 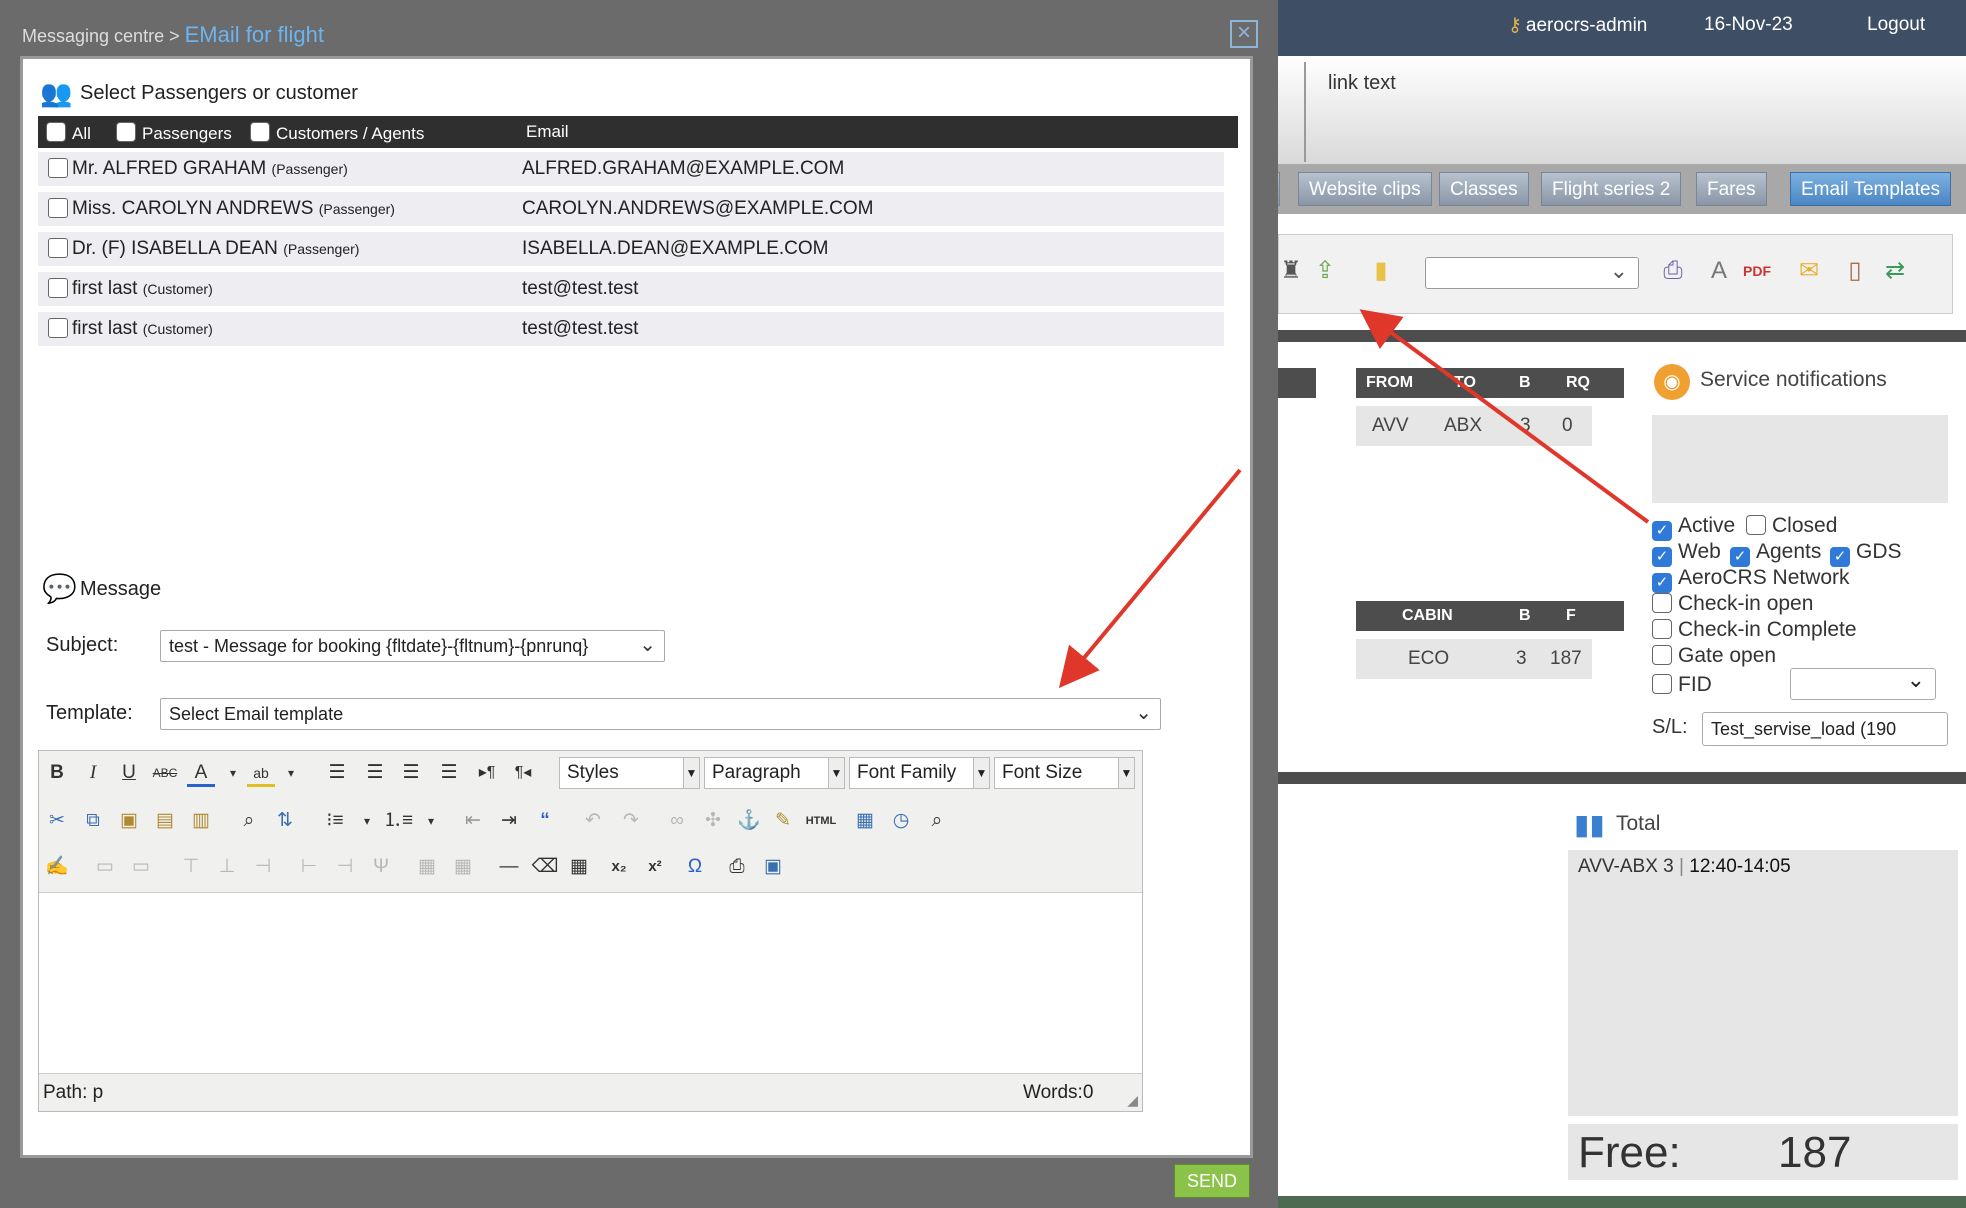 What do you see at coordinates (1719, 271) in the screenshot?
I see `font-icon: A` at bounding box center [1719, 271].